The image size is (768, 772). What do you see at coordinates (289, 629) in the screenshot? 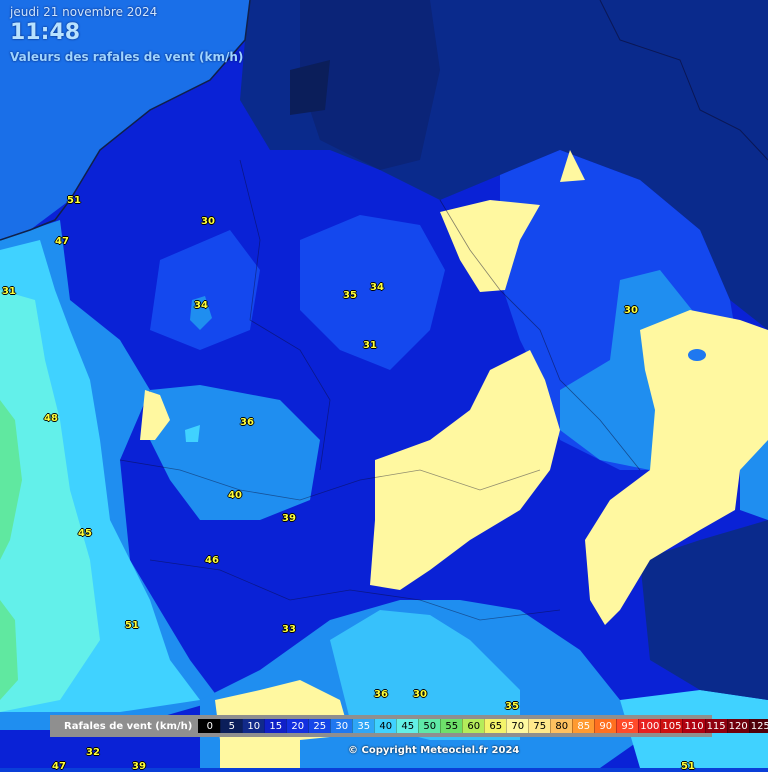
I see `gust-value: 33` at bounding box center [289, 629].